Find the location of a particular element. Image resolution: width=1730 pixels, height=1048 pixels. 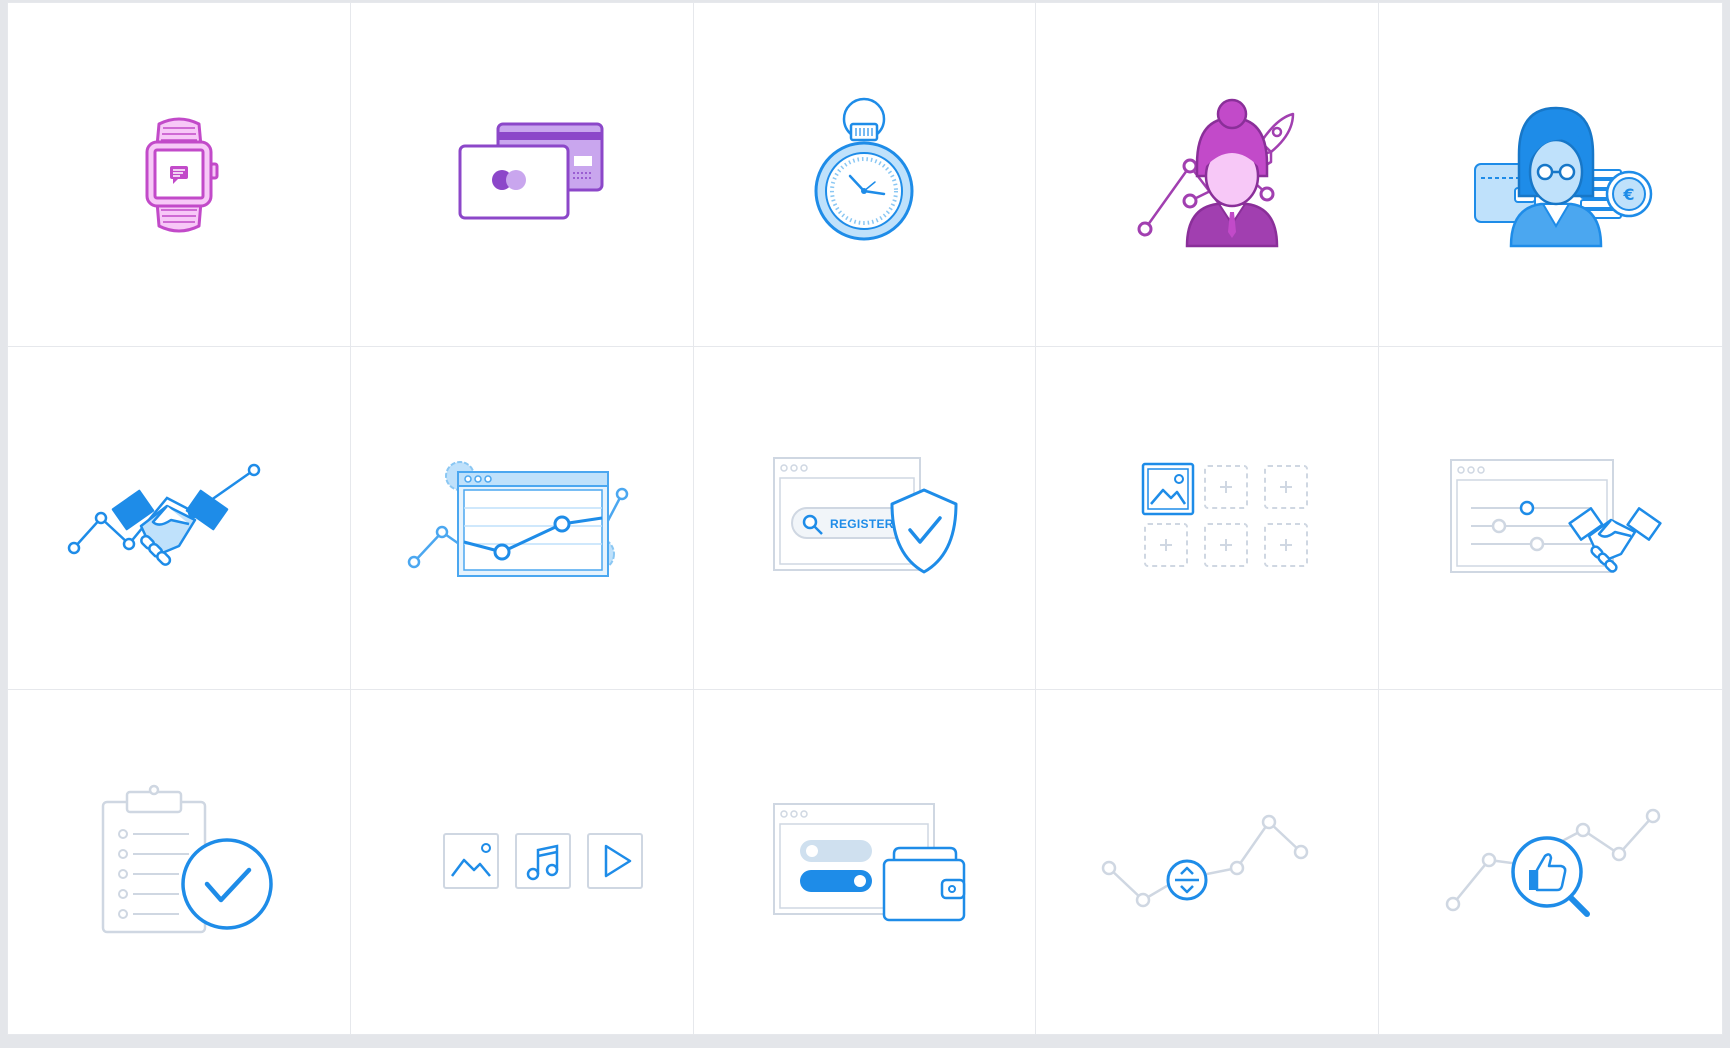

icon-cell: € is located at coordinates (1550, 175).